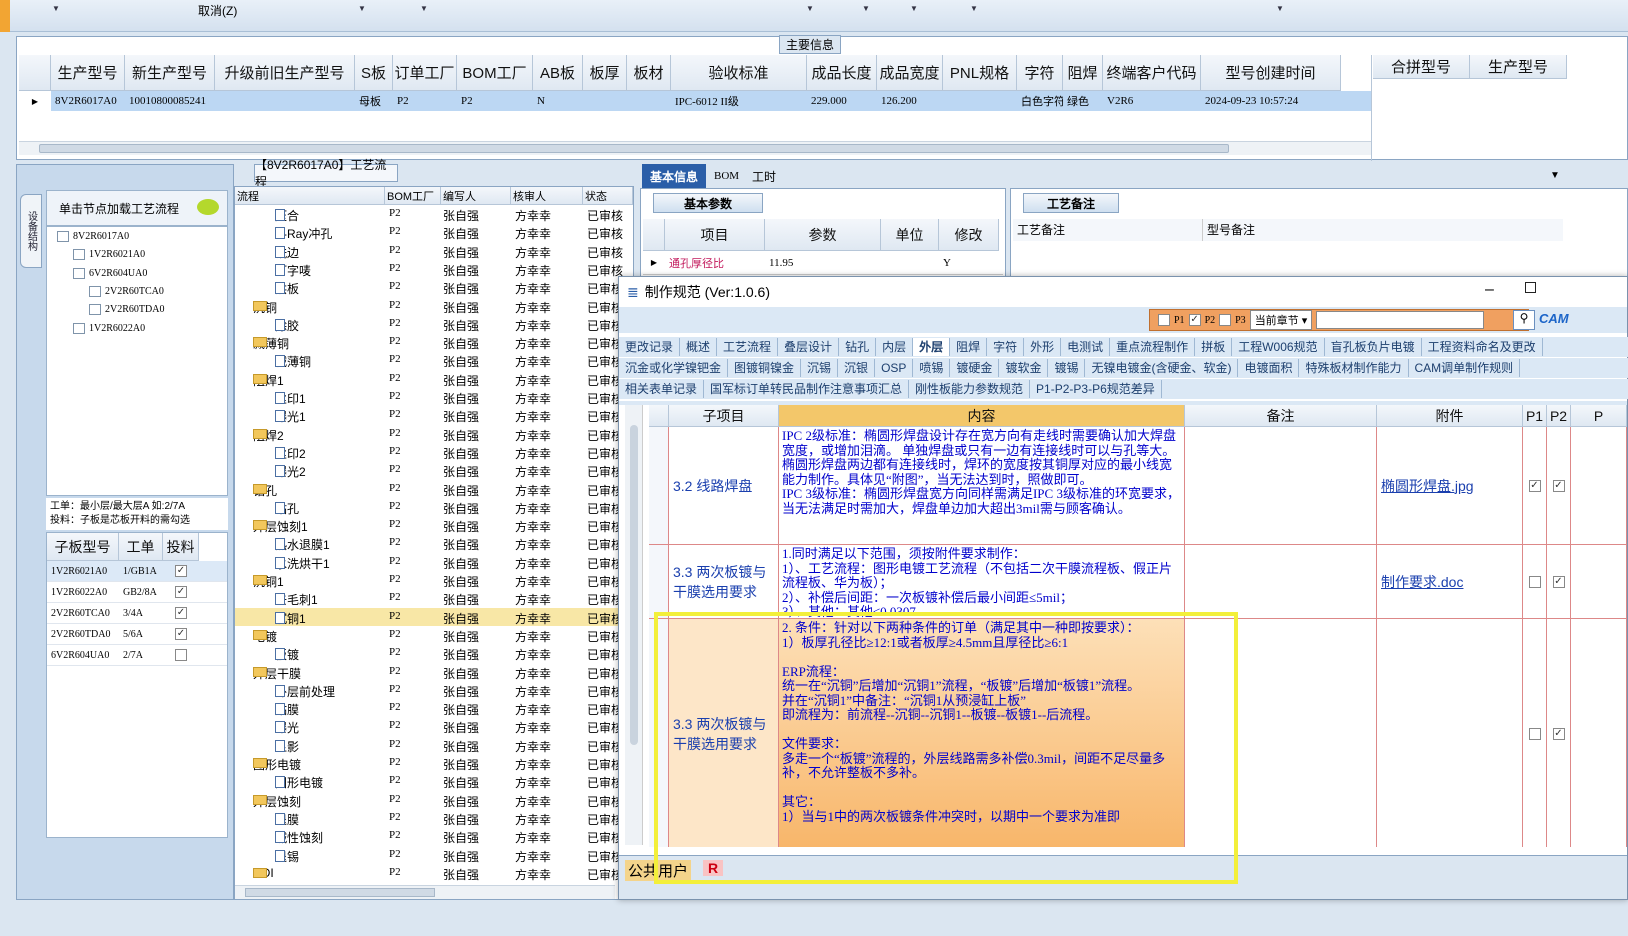 This screenshot has height=936, width=1628. What do you see at coordinates (809, 347) in the screenshot?
I see `spec-tab: 叠层设计` at bounding box center [809, 347].